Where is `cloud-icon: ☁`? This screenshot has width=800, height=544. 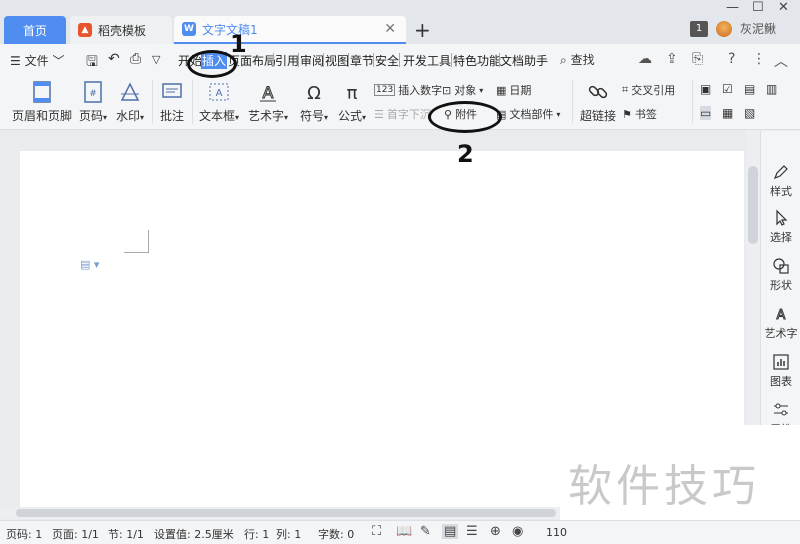
cloud-icon: ☁ is located at coordinates (645, 59).